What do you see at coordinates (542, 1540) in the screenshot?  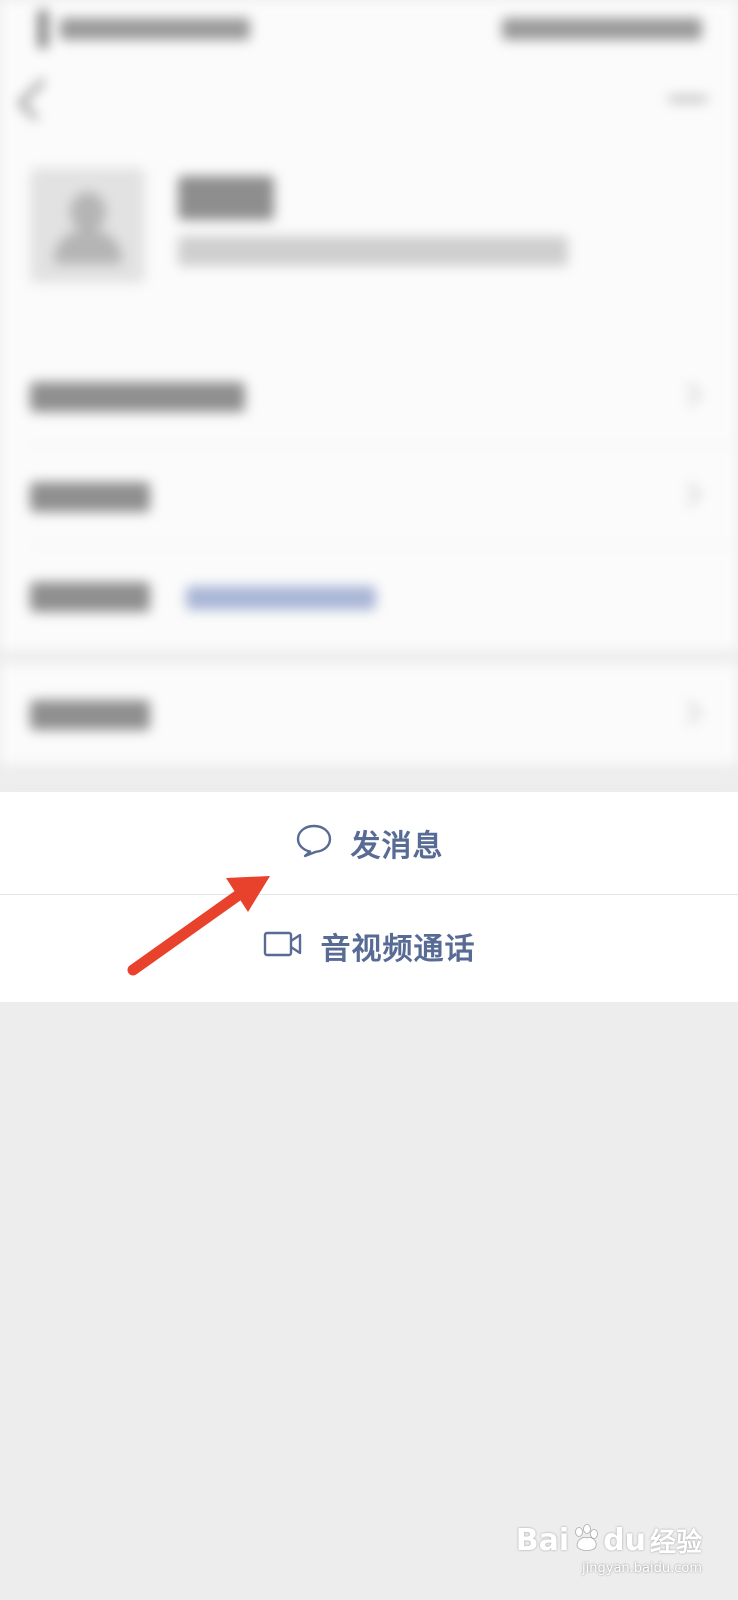 I see `watermark-brand-text: Bai` at bounding box center [542, 1540].